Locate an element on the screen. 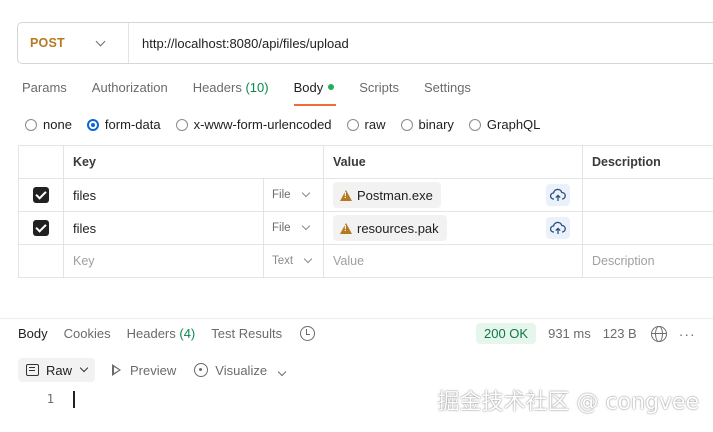 The width and height of the screenshot is (713, 432). response-viewer-toolbar: Raw Preview Visualize is located at coordinates (152, 370).